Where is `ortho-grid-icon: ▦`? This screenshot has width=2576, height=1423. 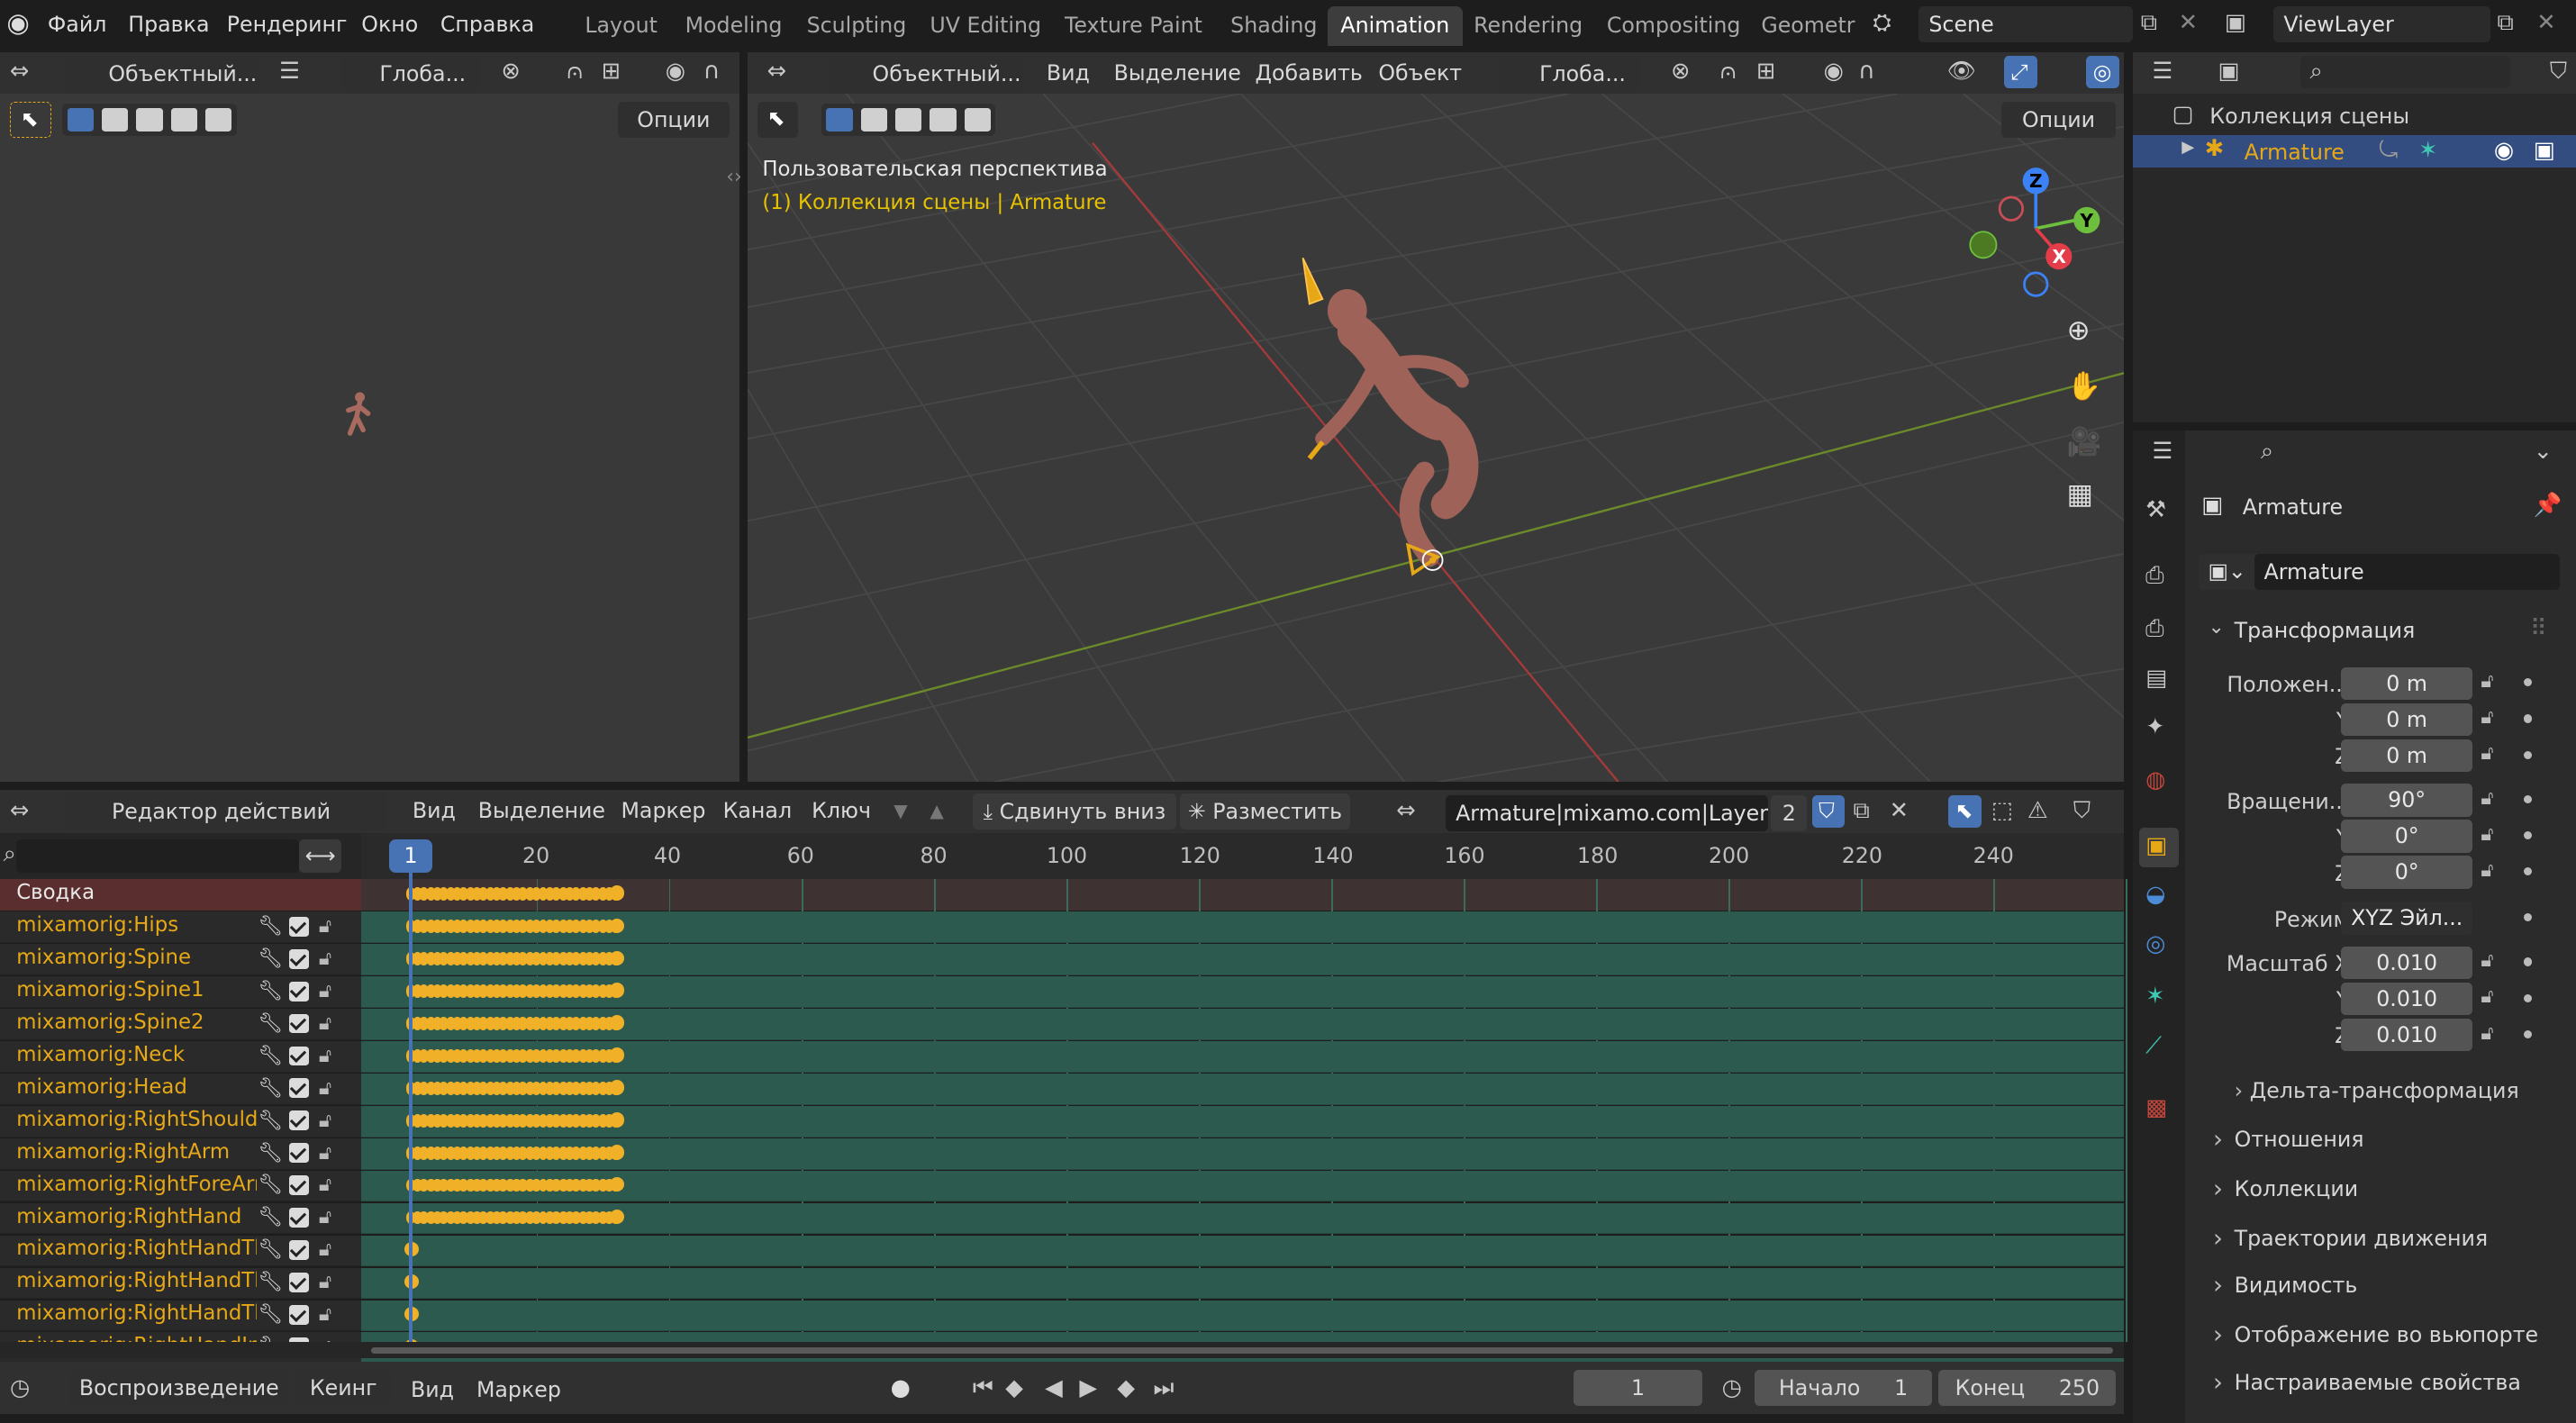
ortho-grid-icon: ▦ is located at coordinates (2080, 495).